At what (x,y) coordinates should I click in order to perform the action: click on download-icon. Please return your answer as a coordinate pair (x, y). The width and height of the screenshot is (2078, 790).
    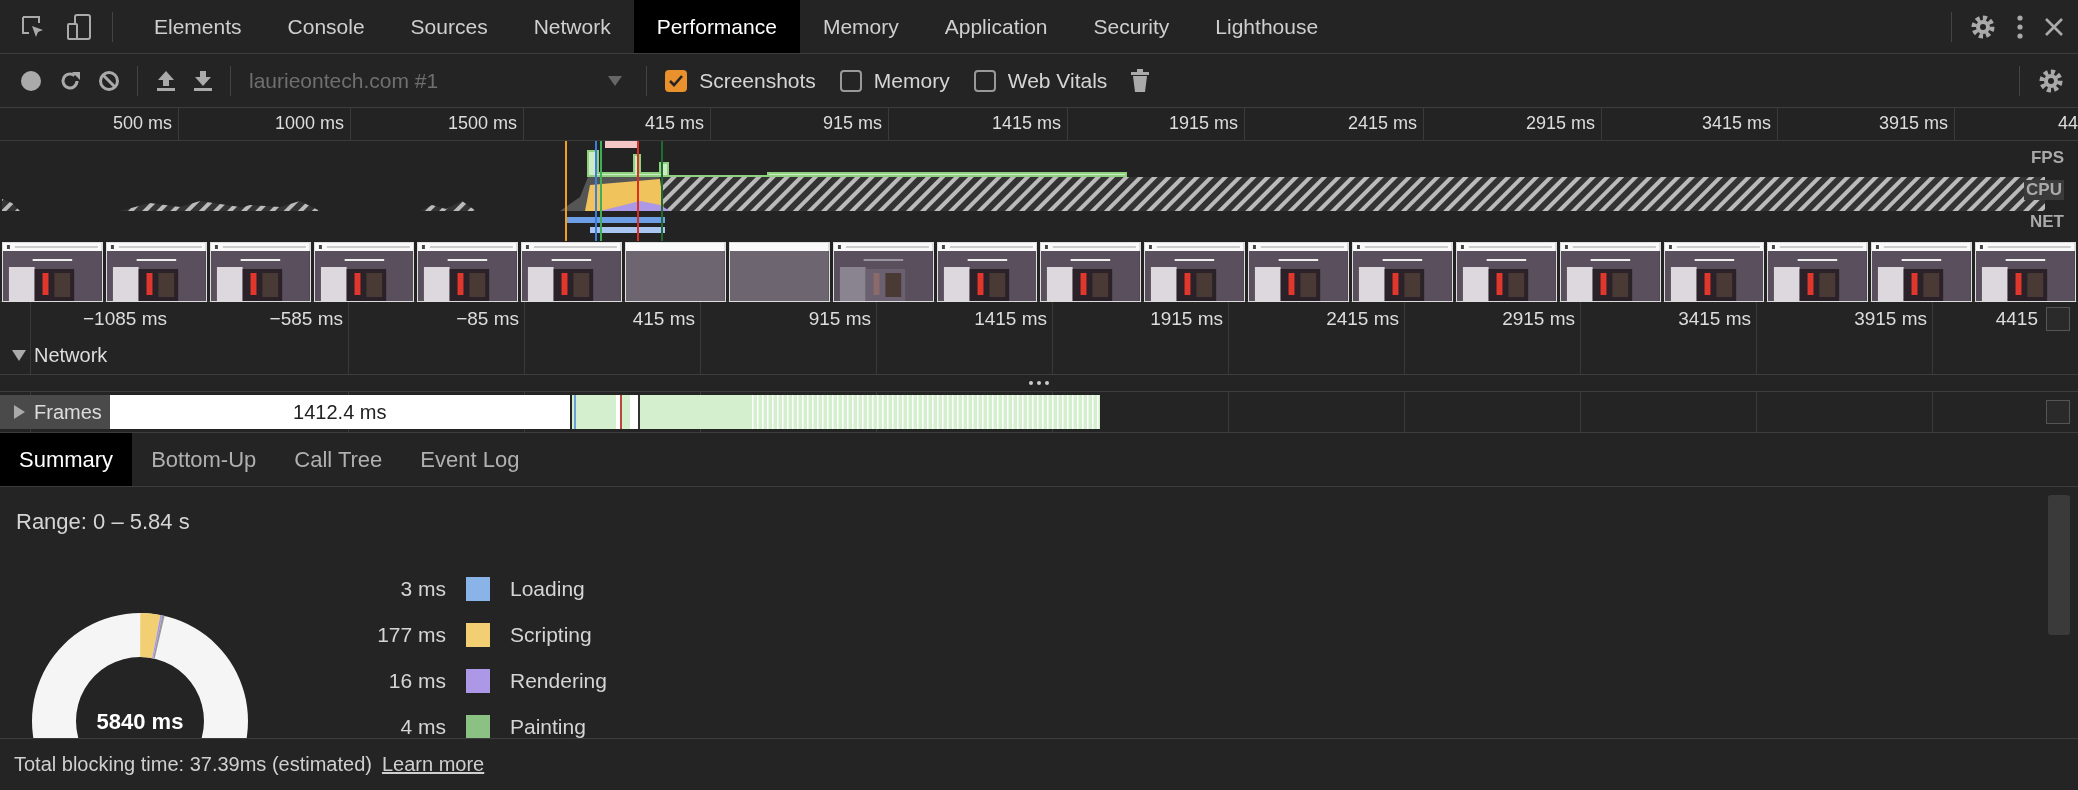
    Looking at the image, I should click on (203, 80).